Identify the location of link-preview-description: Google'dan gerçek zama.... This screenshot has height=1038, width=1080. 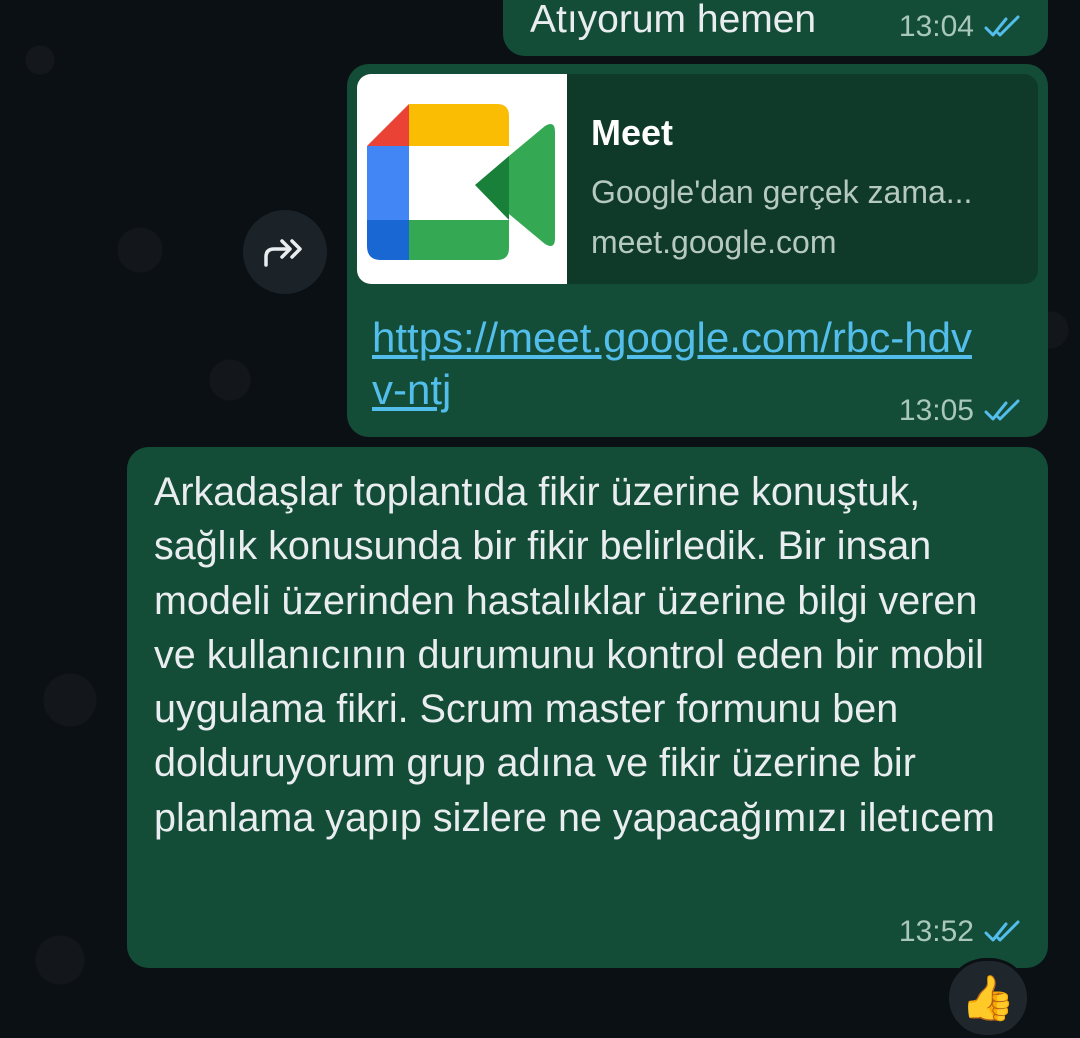
(782, 192).